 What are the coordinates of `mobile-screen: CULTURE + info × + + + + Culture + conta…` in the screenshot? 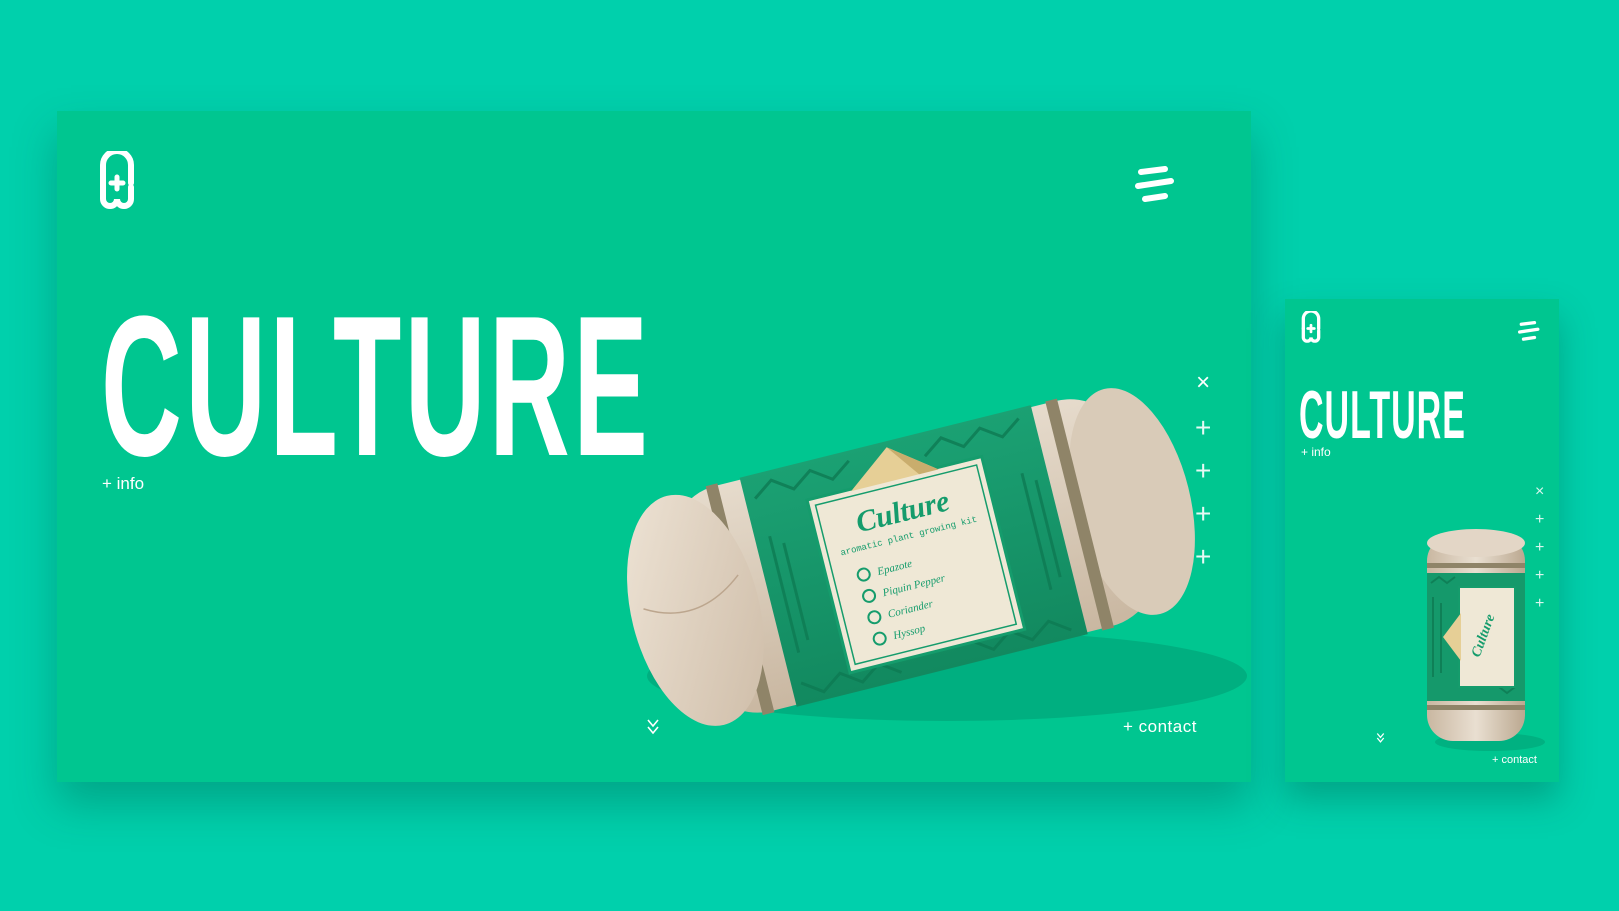 It's located at (1422, 540).